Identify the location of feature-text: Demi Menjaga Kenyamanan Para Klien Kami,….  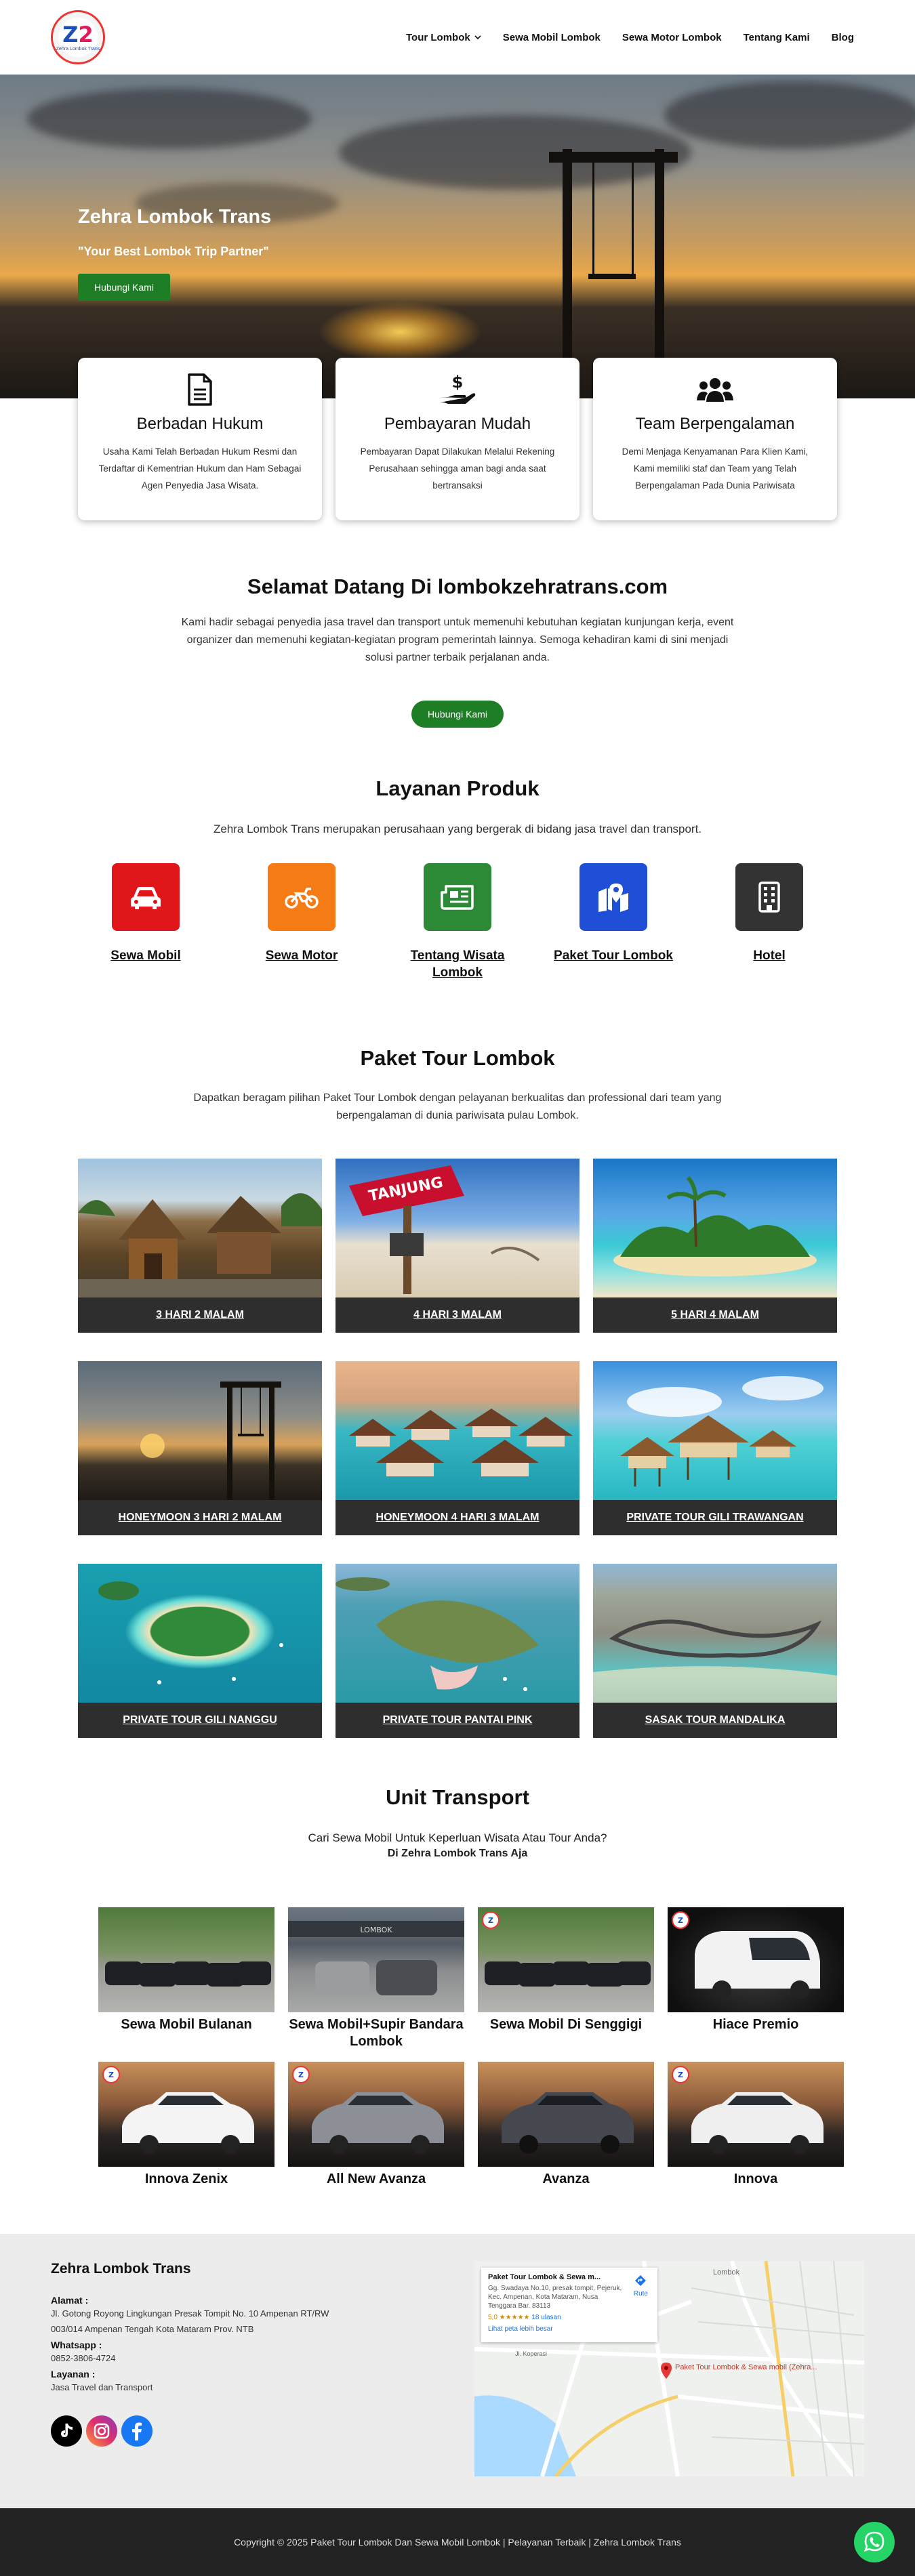
(715, 468).